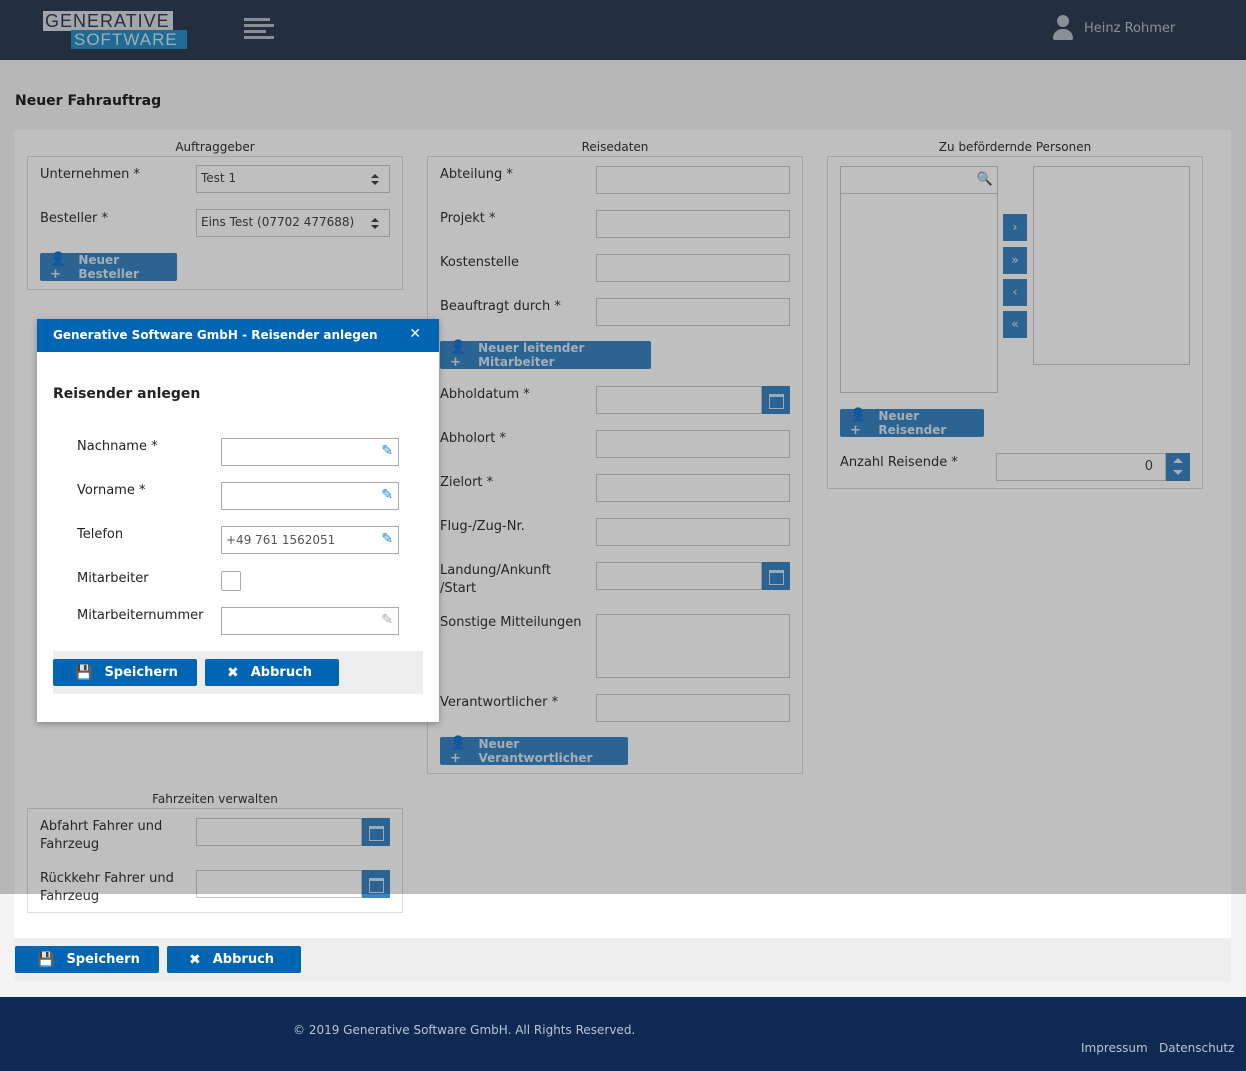 Image resolution: width=1246 pixels, height=1071 pixels. I want to click on mitarbeiter-checkbox, so click(231, 581).